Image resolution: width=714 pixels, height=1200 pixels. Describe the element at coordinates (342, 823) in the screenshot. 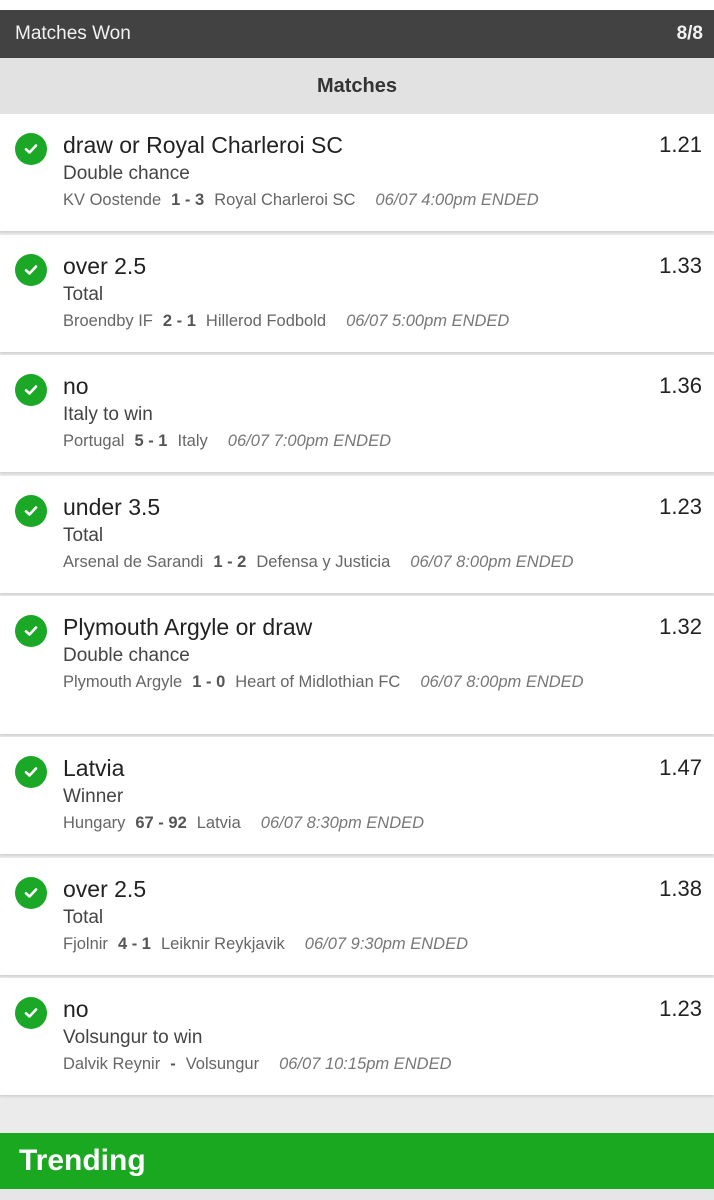

I see `match-time: 06/07 8:30pm ENDED` at that location.